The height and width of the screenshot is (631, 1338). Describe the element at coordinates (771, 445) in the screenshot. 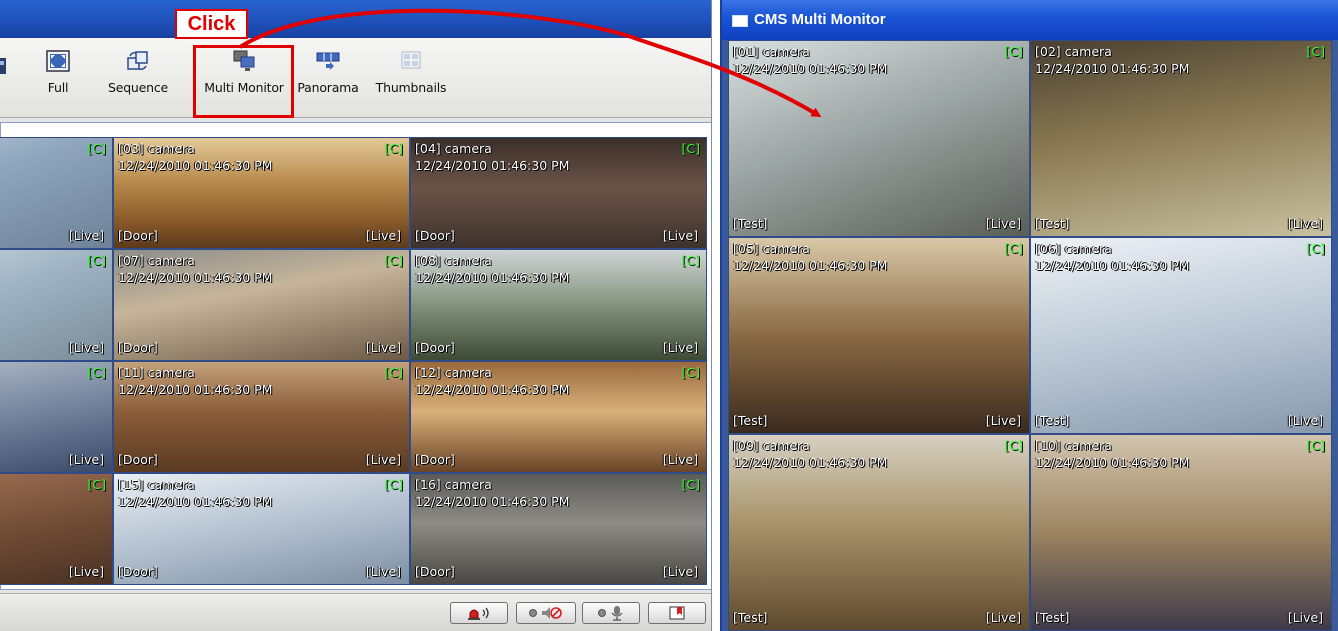

I see `camera-name-label: [09] camera` at that location.